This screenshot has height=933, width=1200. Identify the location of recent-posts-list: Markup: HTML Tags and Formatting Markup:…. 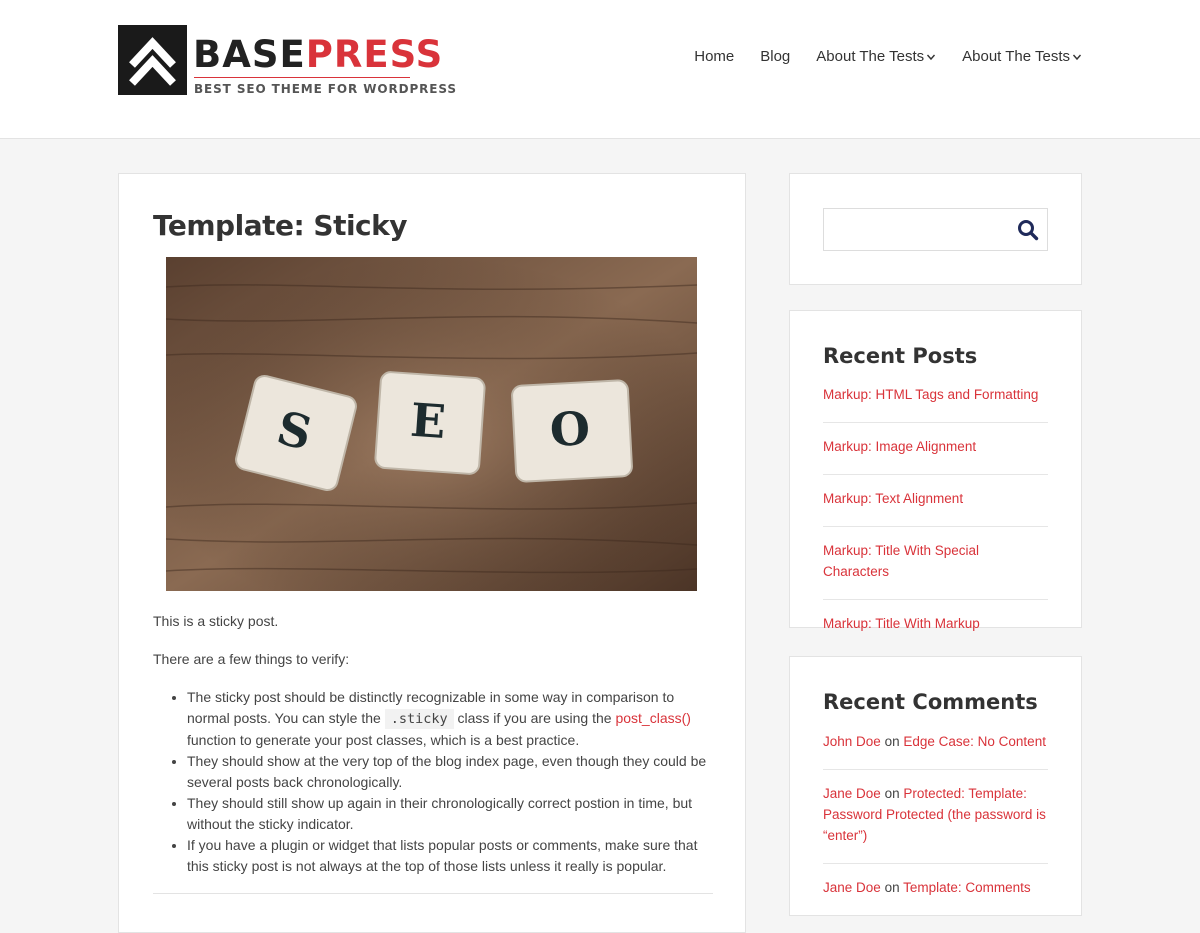
(935, 516).